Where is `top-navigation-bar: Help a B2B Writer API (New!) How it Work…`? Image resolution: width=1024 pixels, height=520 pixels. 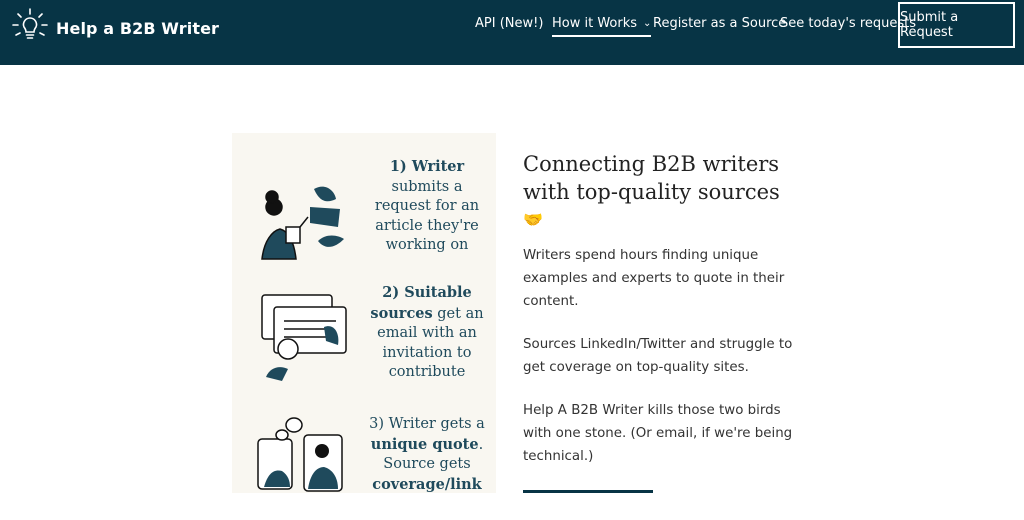
top-navigation-bar: Help a B2B Writer API (New!) How it Work… is located at coordinates (512, 32).